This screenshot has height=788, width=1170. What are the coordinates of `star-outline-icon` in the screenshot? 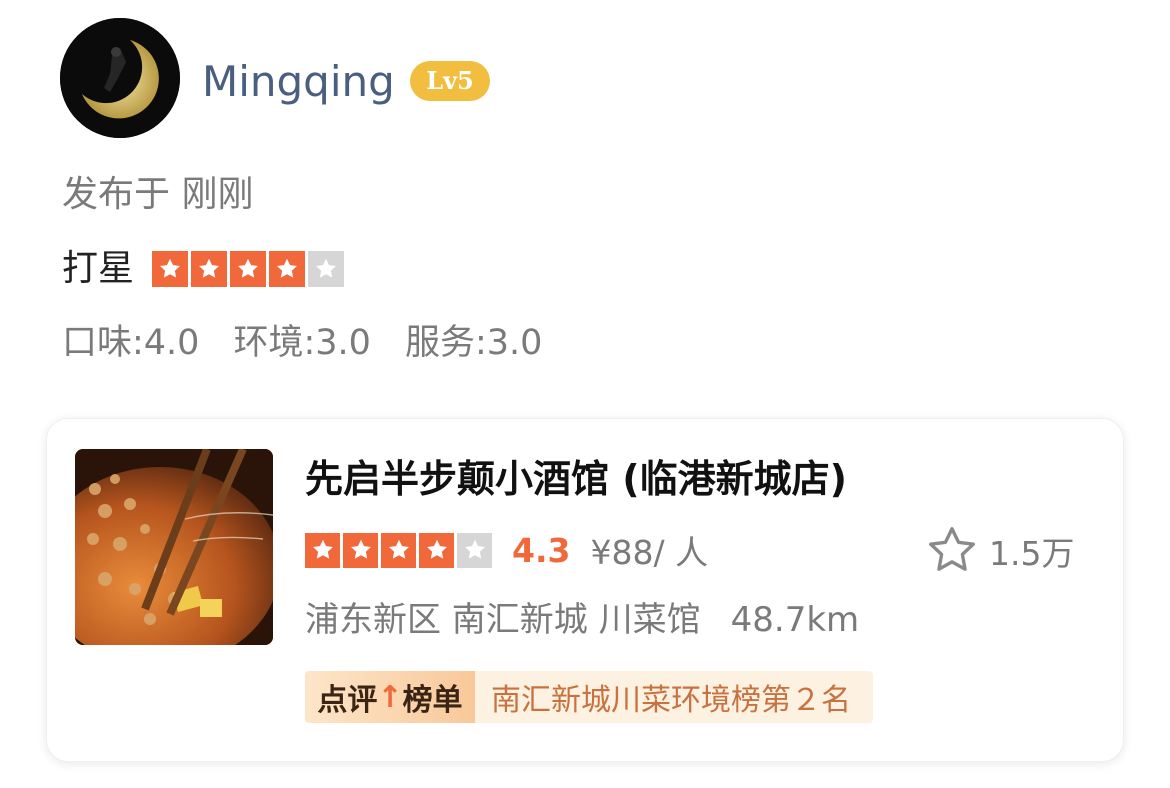 It's located at (952, 549).